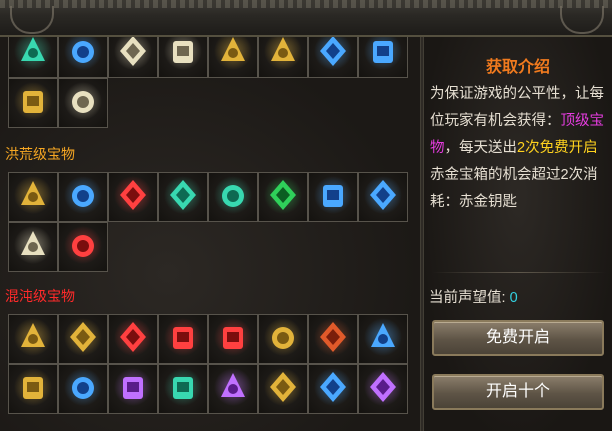  I want to click on golden-claw-icon, so click(183, 339).